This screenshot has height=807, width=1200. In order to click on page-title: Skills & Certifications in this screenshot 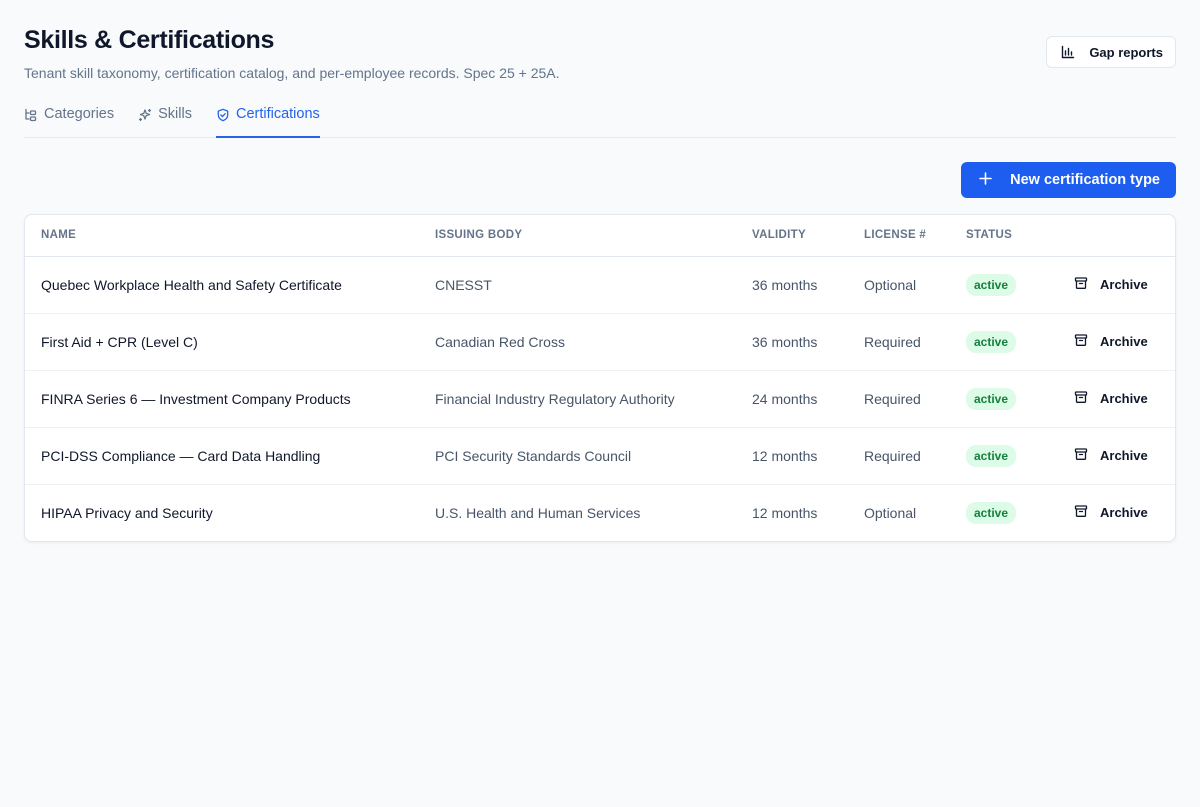, I will do `click(149, 40)`.